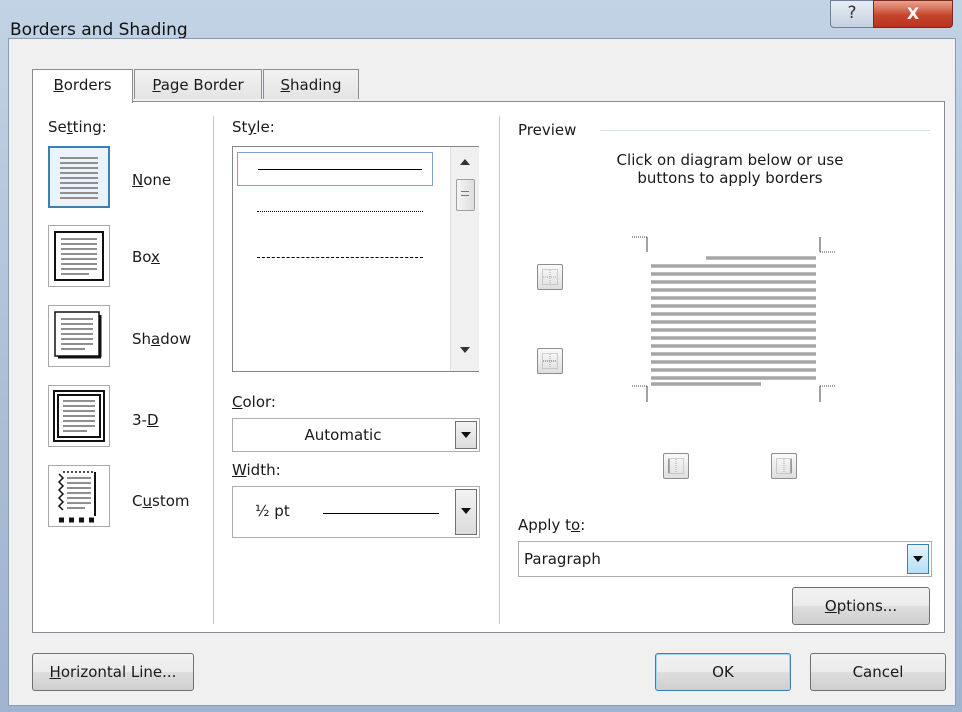 The image size is (962, 712). What do you see at coordinates (731, 322) in the screenshot?
I see `preview-diagram` at bounding box center [731, 322].